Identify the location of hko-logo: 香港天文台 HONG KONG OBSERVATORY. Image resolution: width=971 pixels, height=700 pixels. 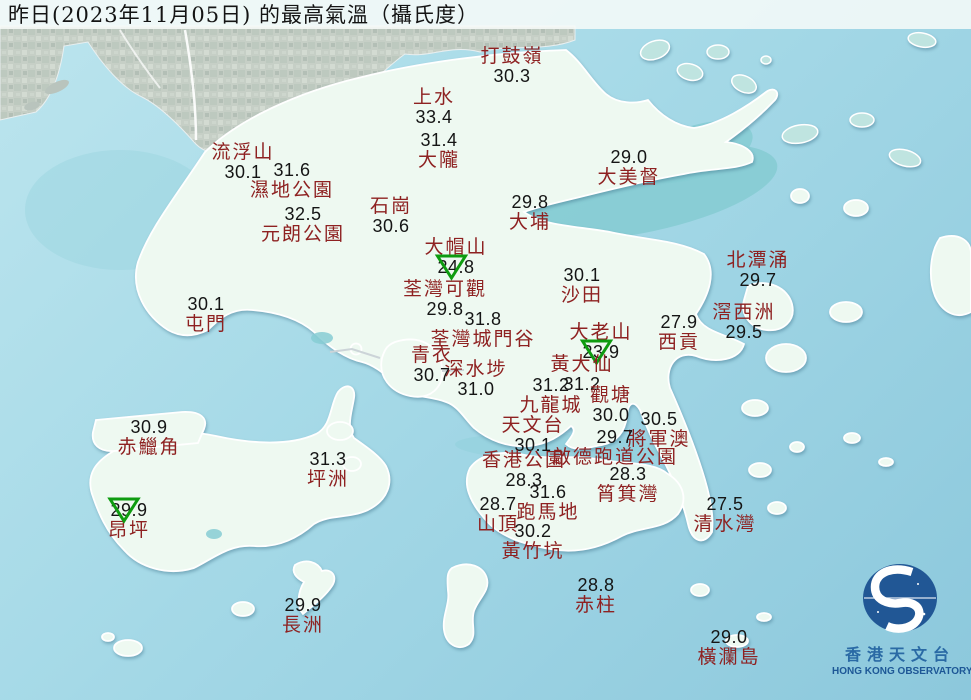
(901, 619).